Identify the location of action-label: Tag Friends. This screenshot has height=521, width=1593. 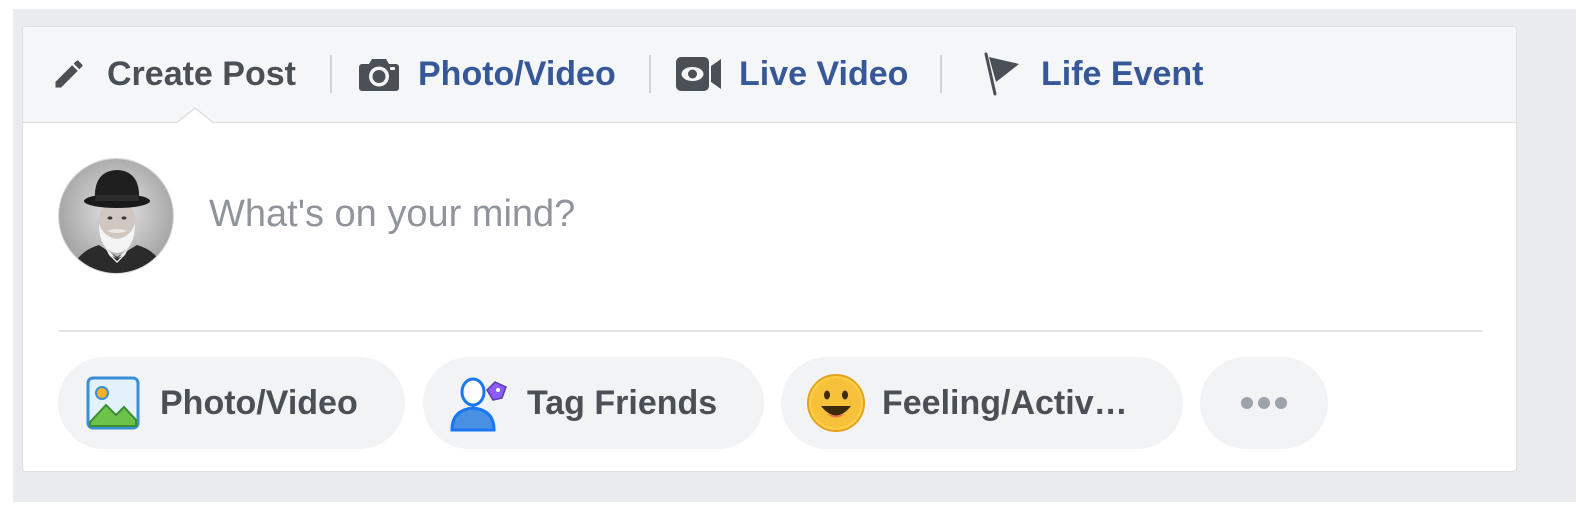
(622, 402).